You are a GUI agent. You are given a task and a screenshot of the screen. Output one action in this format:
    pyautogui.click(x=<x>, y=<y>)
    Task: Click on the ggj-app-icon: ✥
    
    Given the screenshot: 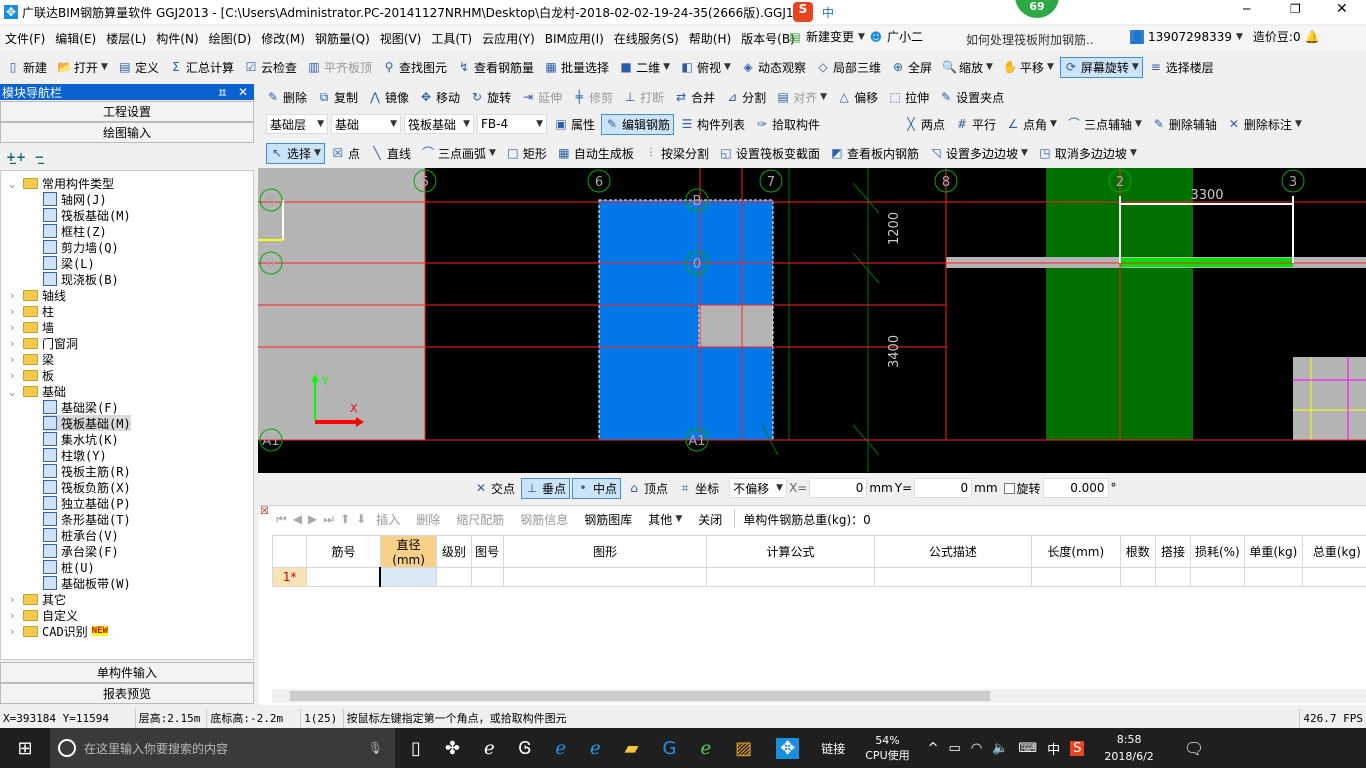 What is the action you would take?
    pyautogui.click(x=788, y=748)
    